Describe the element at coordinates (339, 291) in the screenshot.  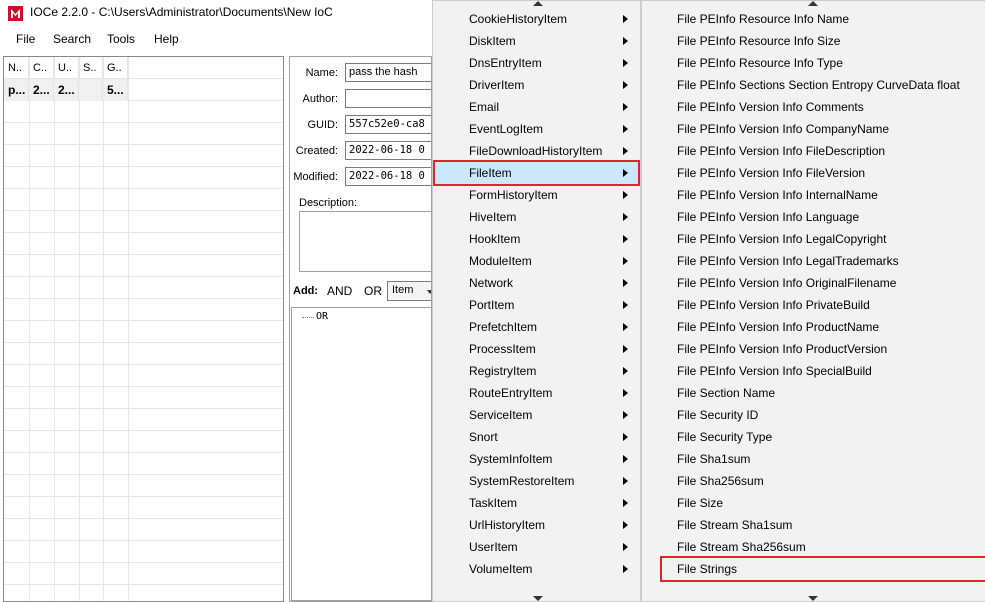
I see `add-and-button: AND` at that location.